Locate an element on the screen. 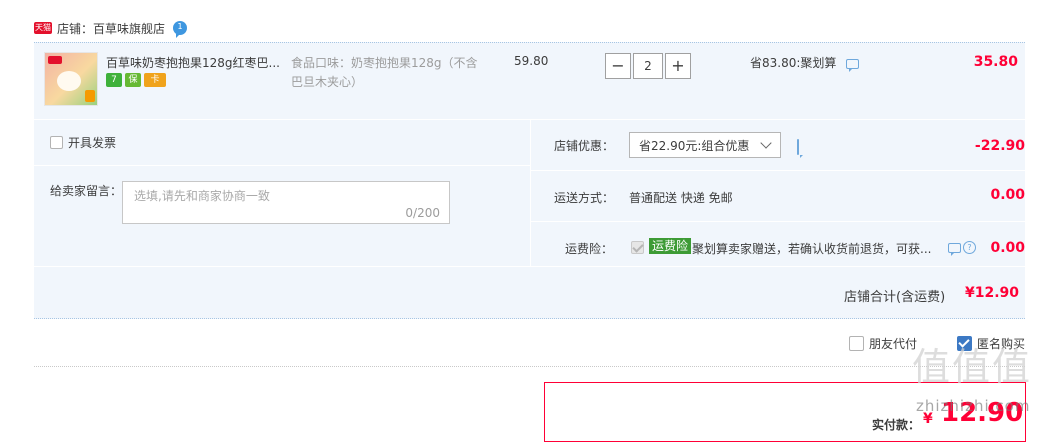 The image size is (1061, 442). promotion-saving-text: 省83.80:聚划算 is located at coordinates (793, 63).